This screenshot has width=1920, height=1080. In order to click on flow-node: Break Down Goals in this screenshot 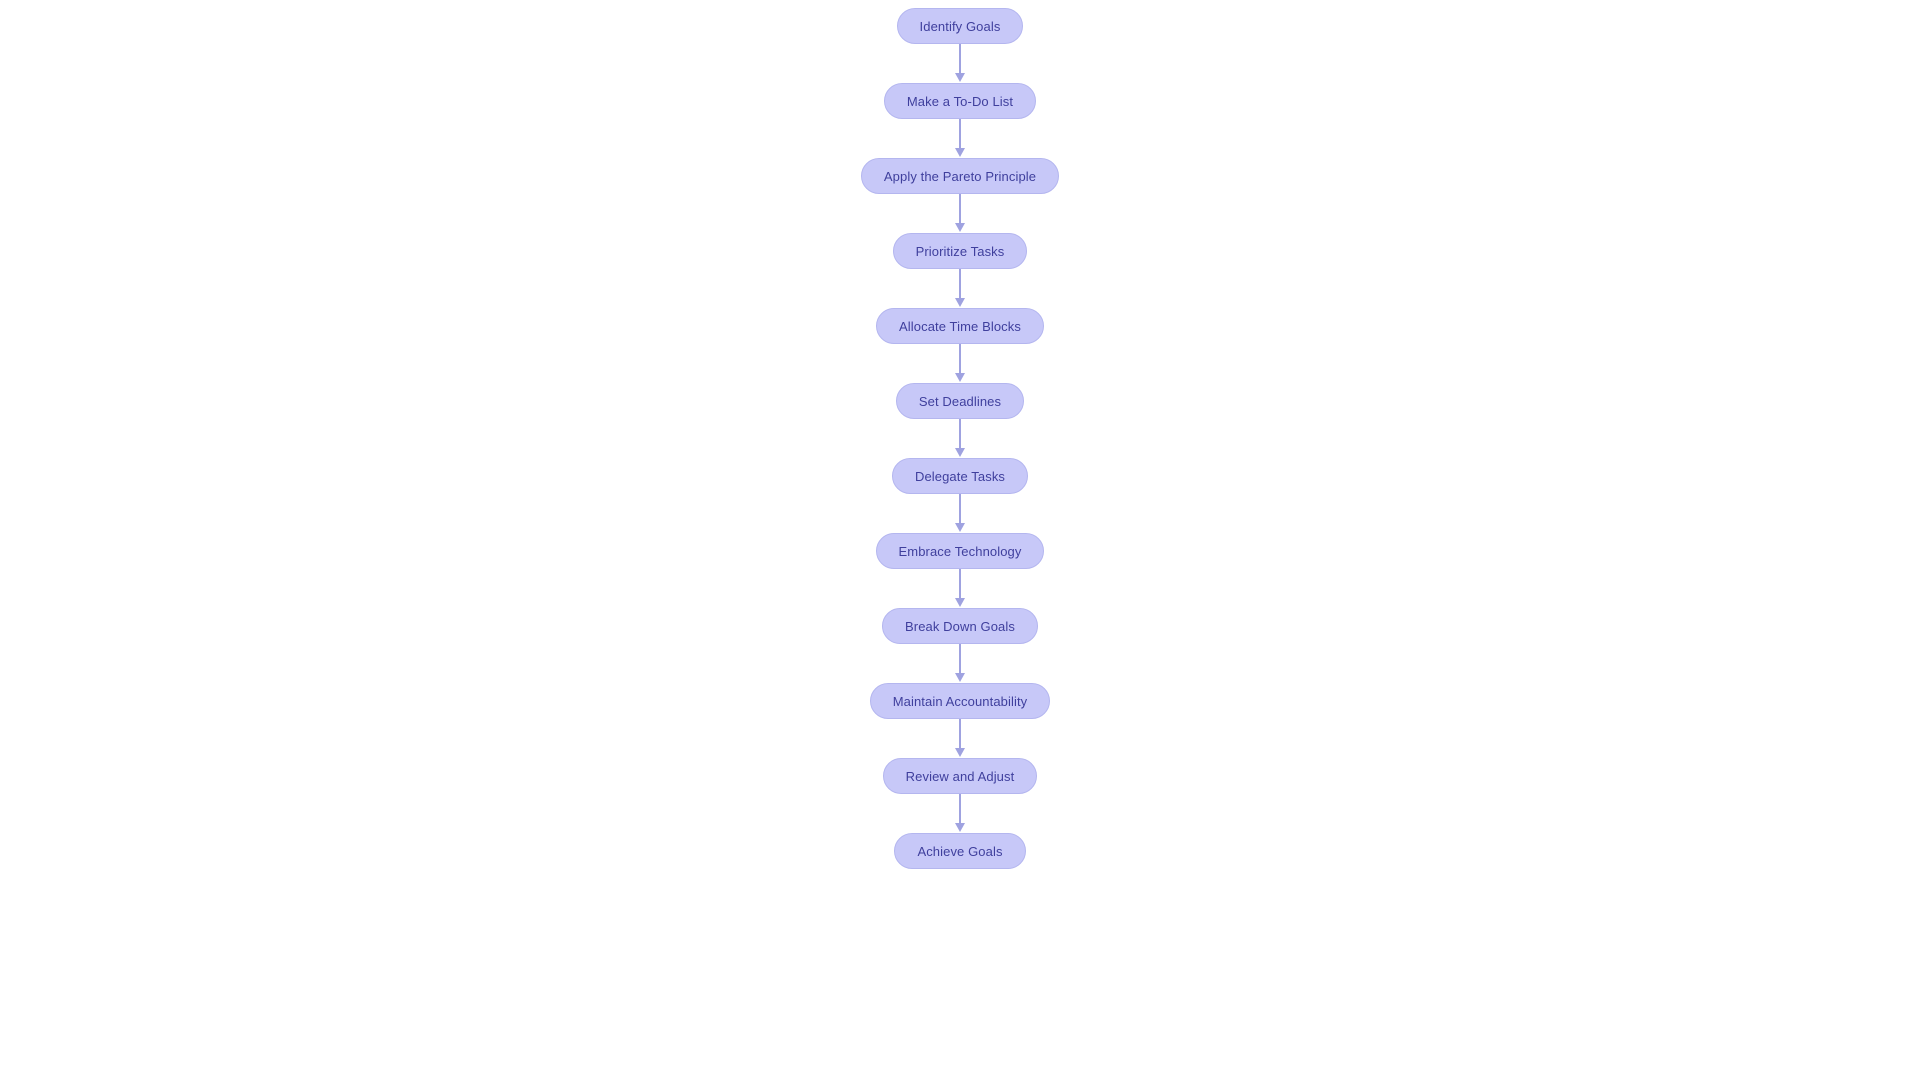, I will do `click(960, 626)`.